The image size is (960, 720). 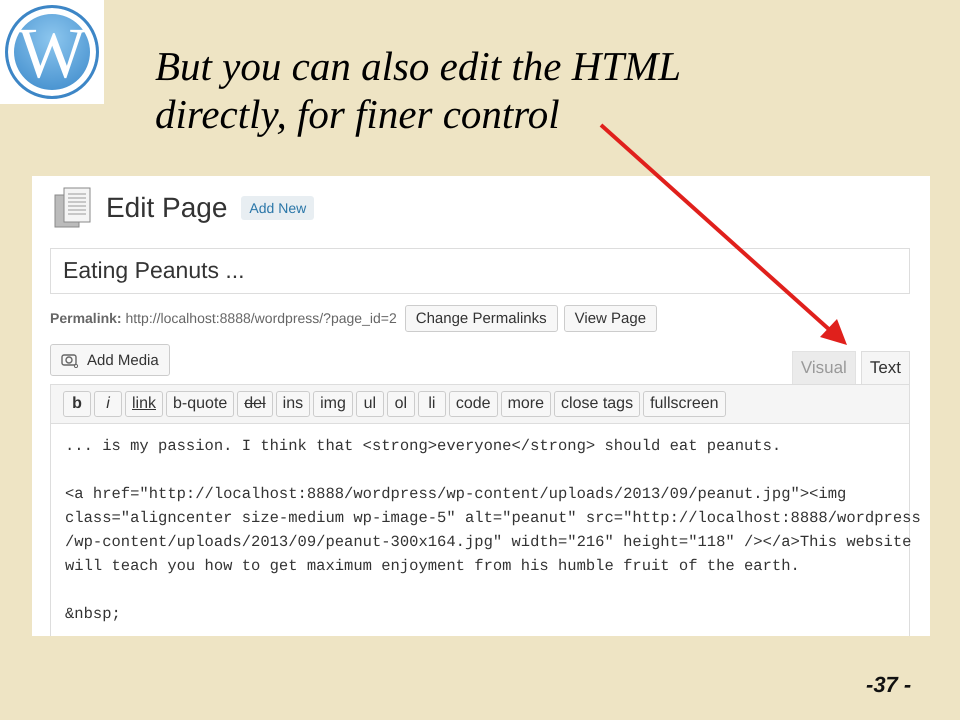 I want to click on code-line: /wp-content/uploads/2013/09/peanut-300x164.jpg" width="216" height="118" /></a>This website, so click(x=488, y=542).